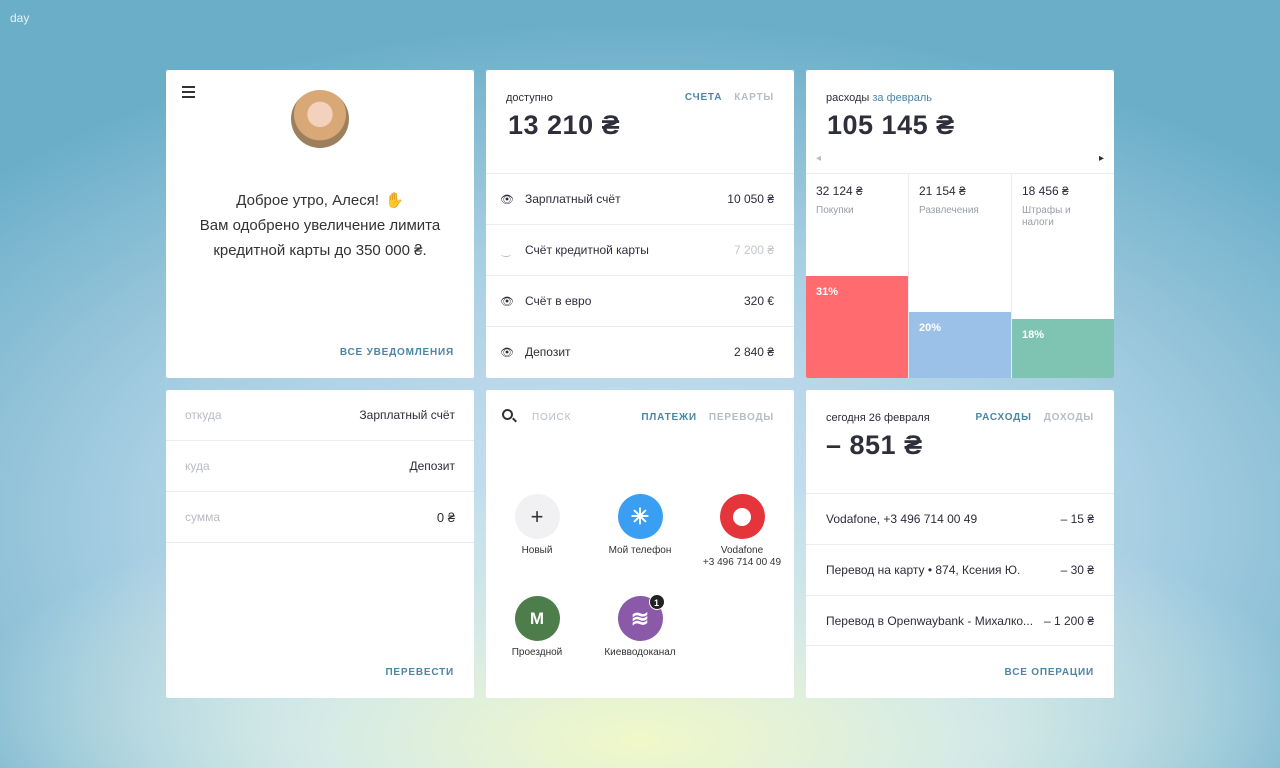 The height and width of the screenshot is (768, 1280). I want to click on category-amount: 18 456 ₴, so click(1045, 191).